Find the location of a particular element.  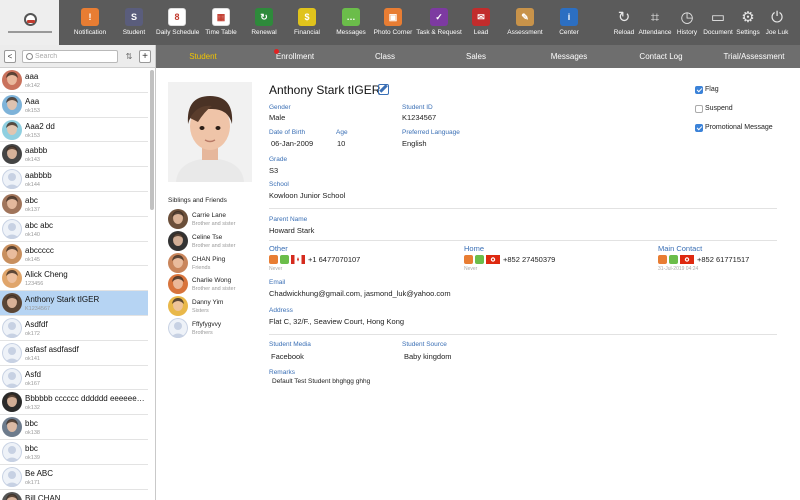

promotional-checkbox-box is located at coordinates (699, 128).